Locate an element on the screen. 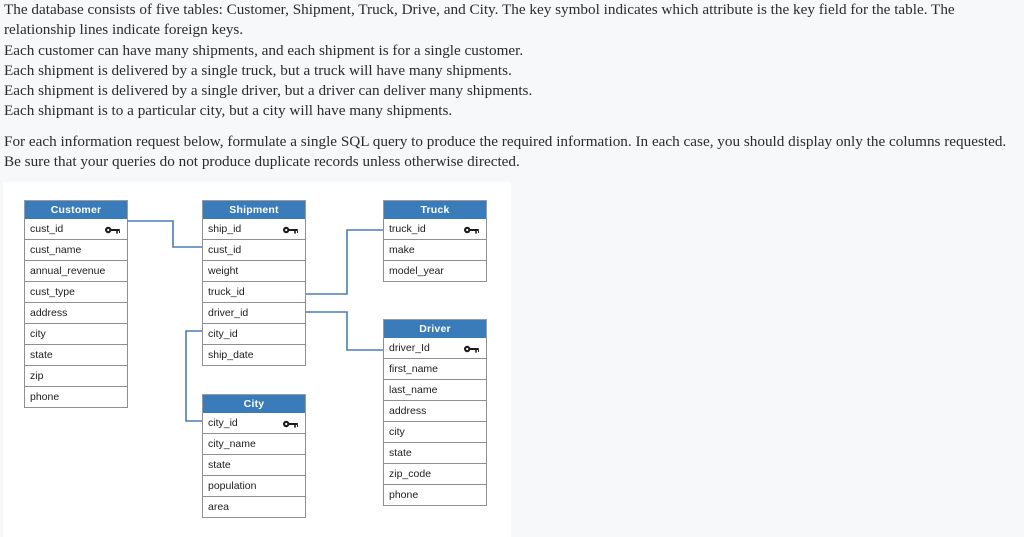 Image resolution: width=1024 pixels, height=537 pixels. erd-field-row: annual_revenue is located at coordinates (76, 271).